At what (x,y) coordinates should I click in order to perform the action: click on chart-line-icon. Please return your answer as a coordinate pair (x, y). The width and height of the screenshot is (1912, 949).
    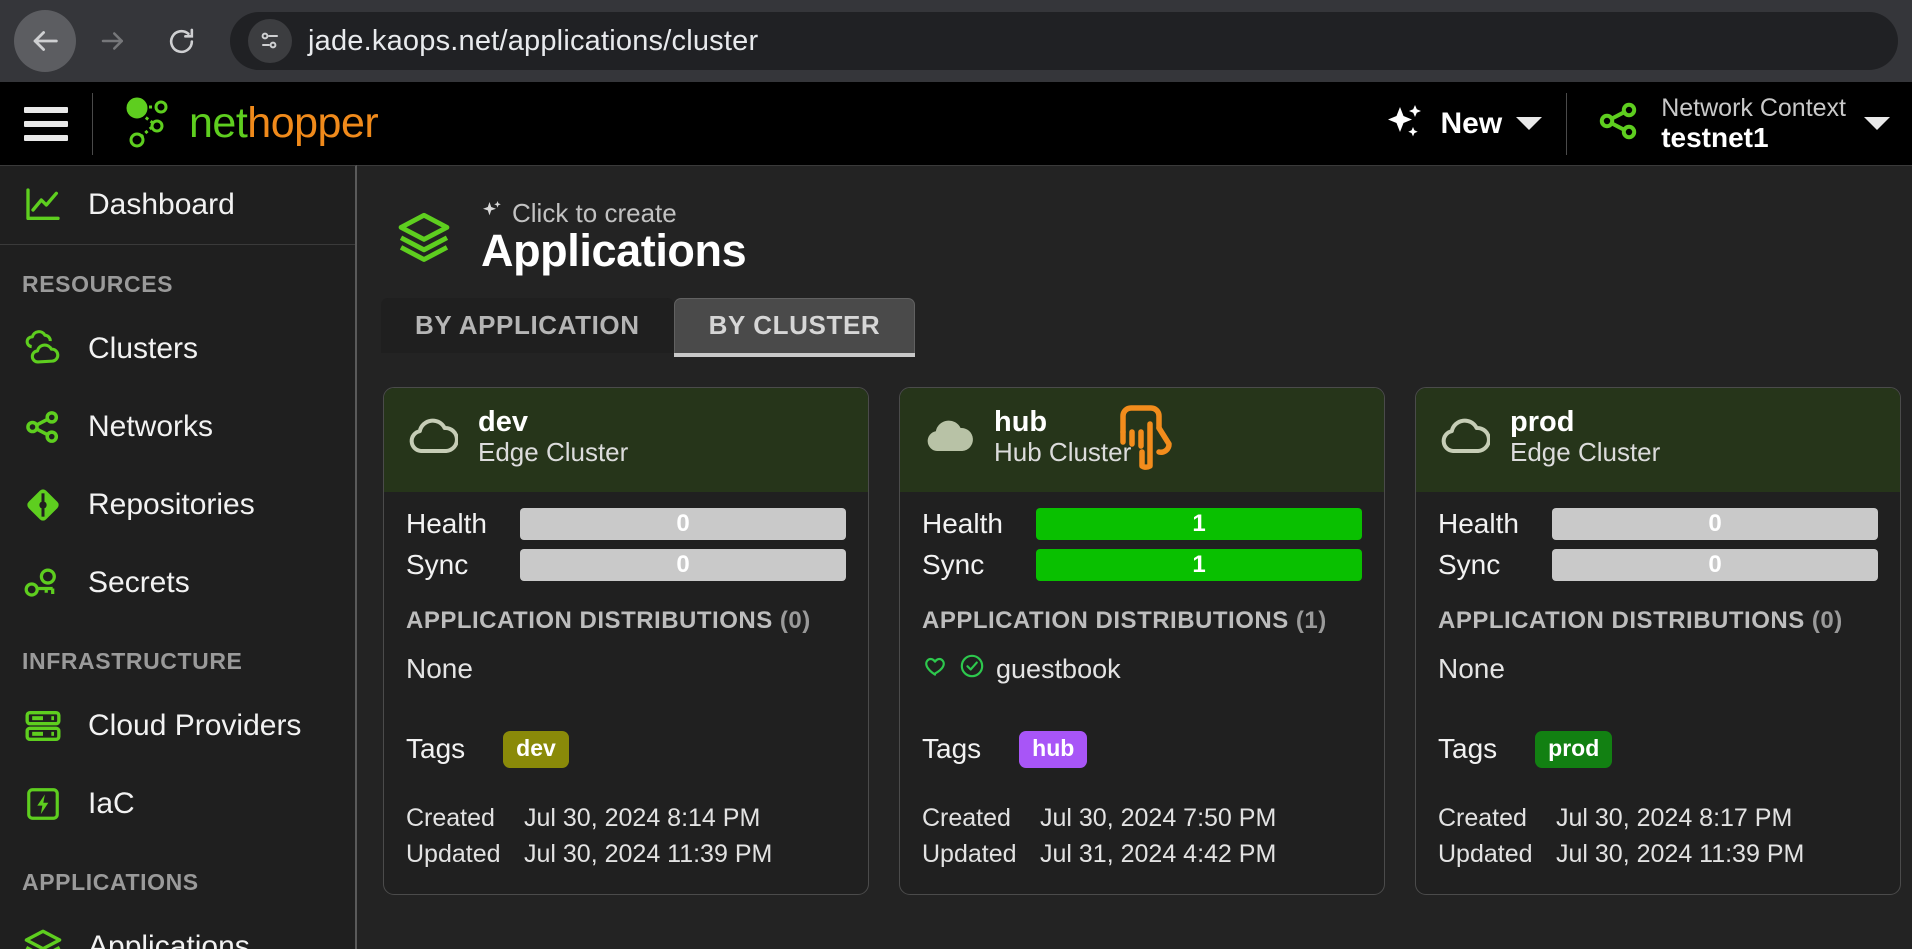
    Looking at the image, I should click on (43, 205).